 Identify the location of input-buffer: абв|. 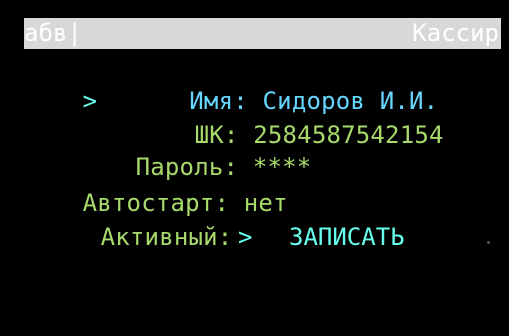
(53, 33).